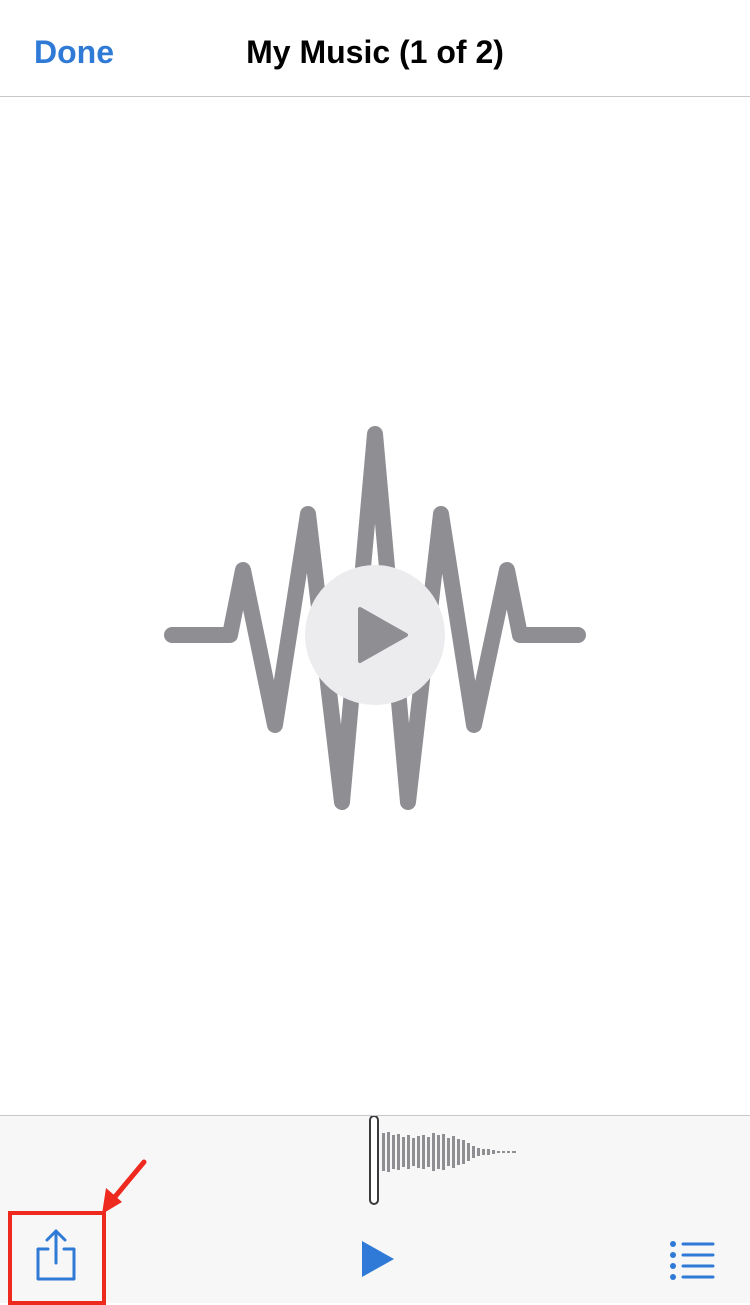 This screenshot has width=750, height=1305. I want to click on page-title: My Music (1 of 2), so click(375, 52).